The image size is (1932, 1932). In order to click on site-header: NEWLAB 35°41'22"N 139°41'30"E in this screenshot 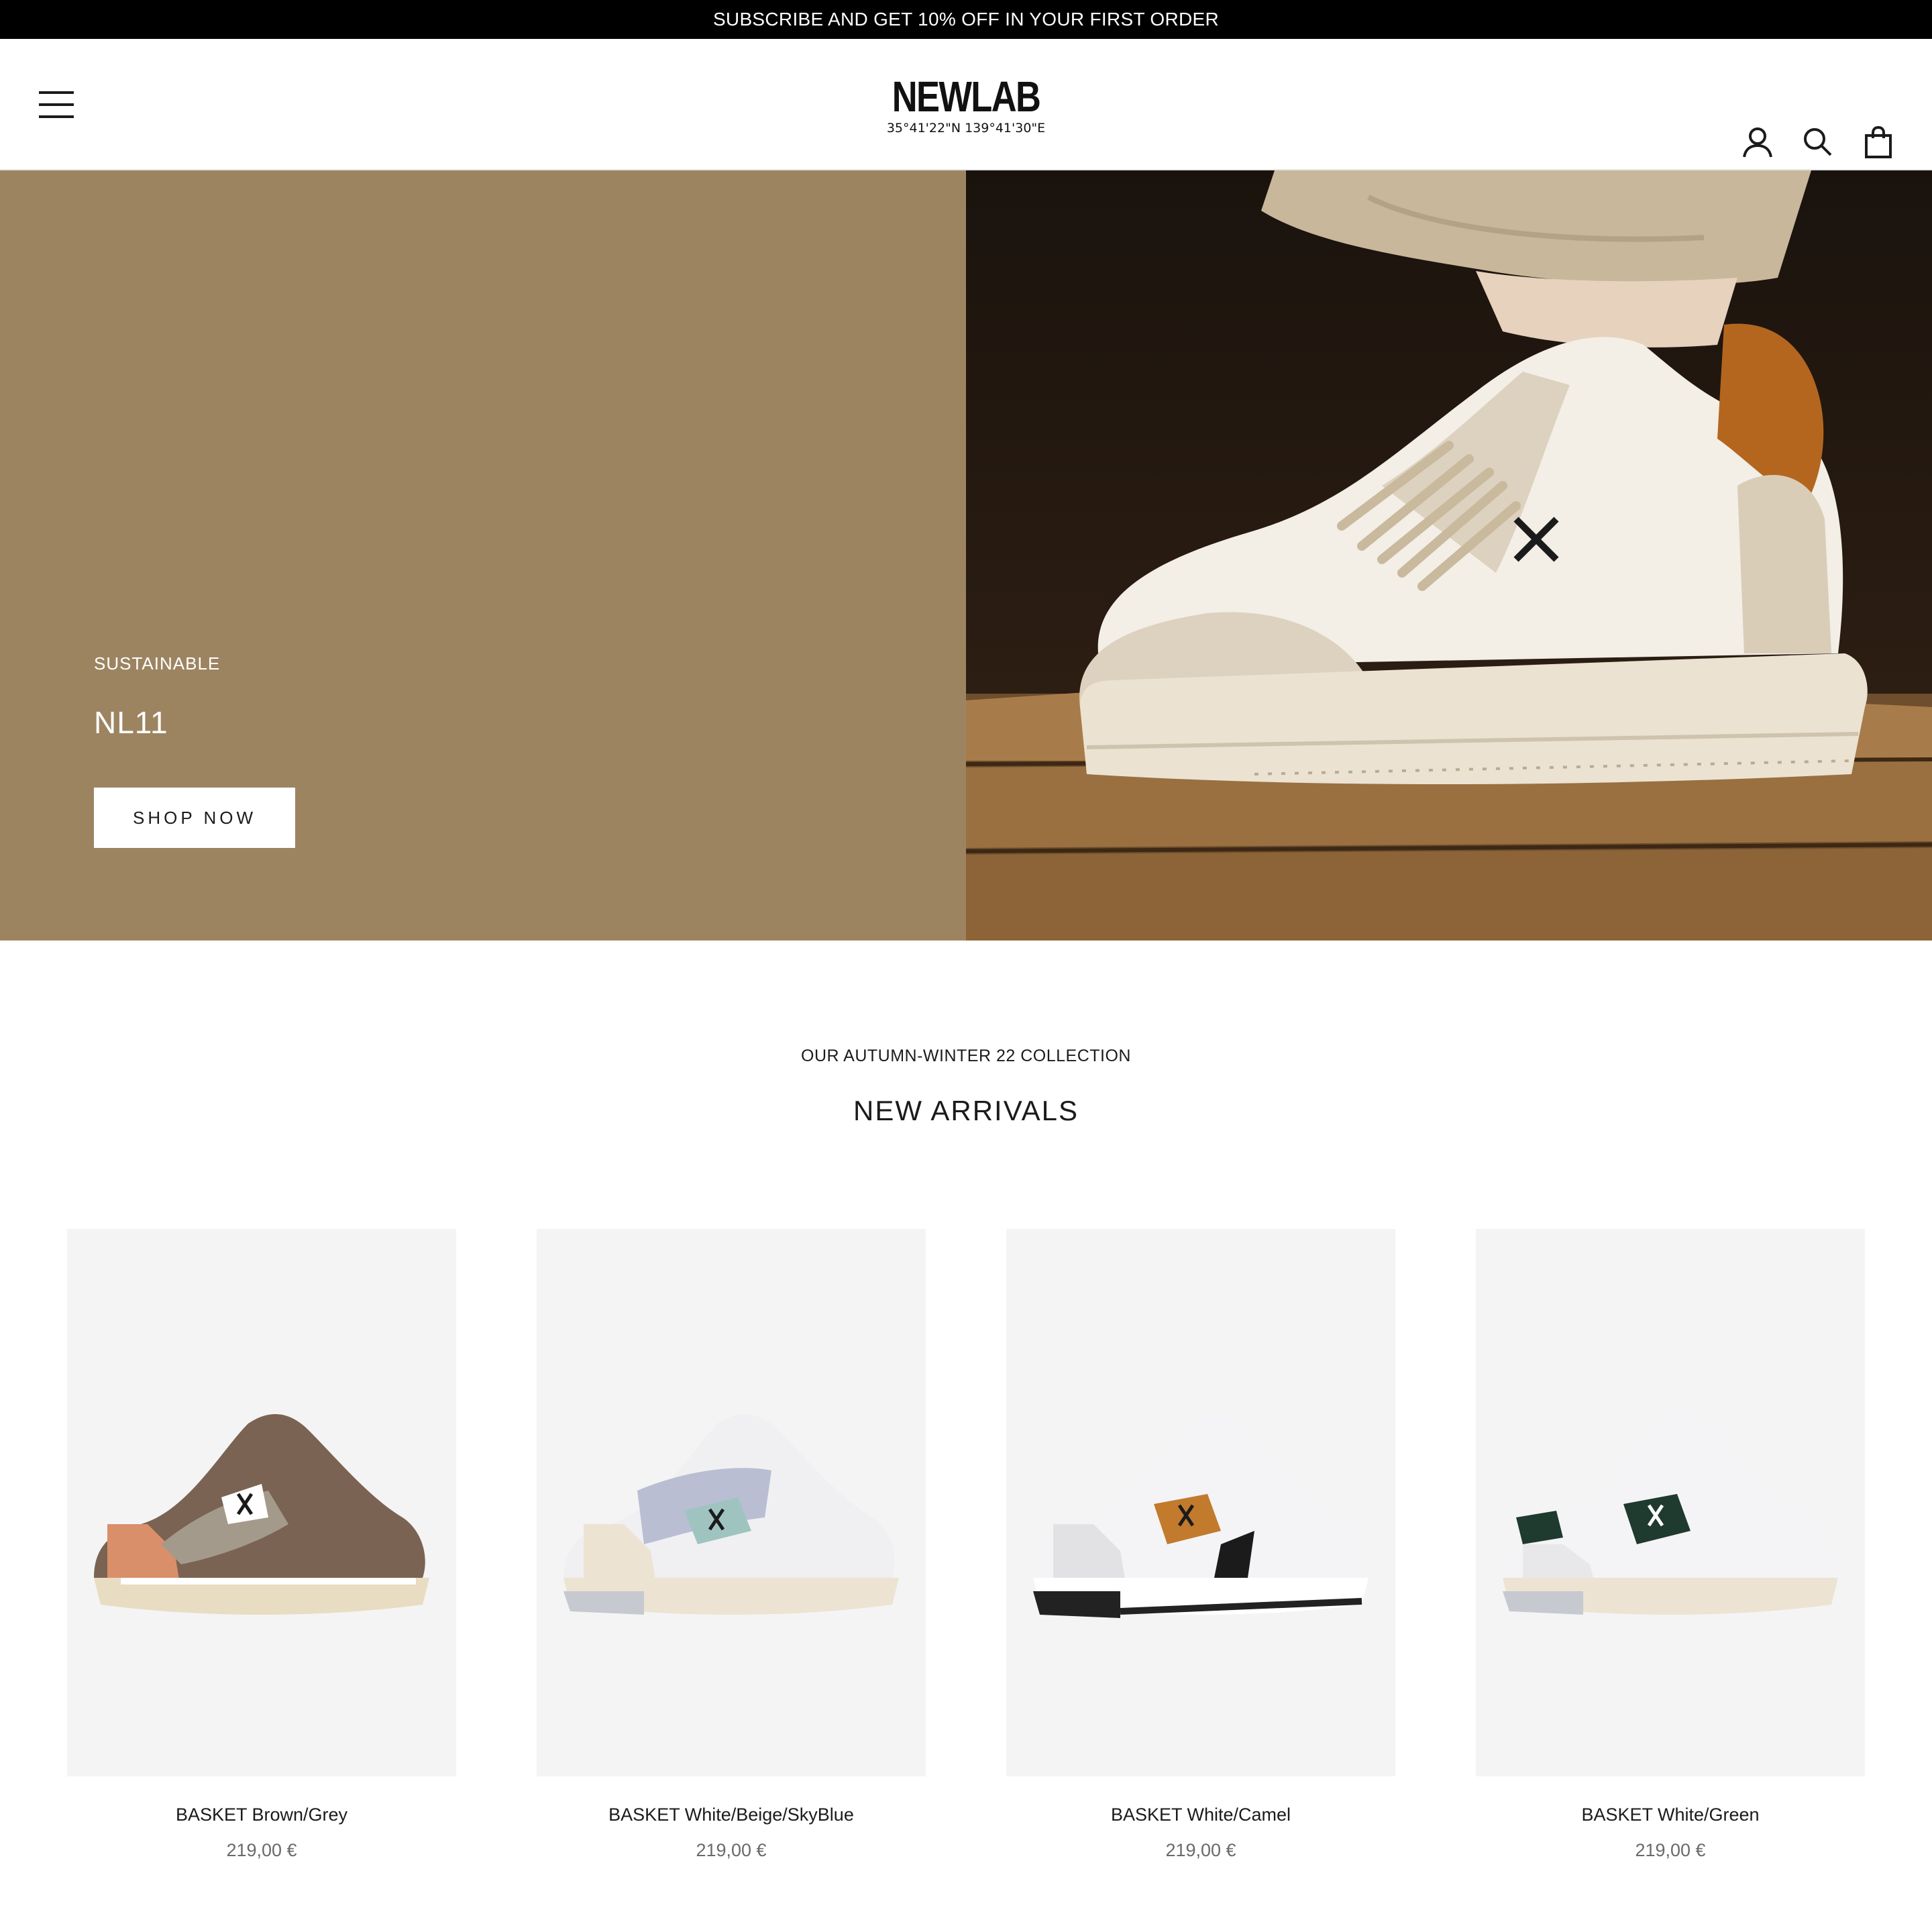, I will do `click(966, 104)`.